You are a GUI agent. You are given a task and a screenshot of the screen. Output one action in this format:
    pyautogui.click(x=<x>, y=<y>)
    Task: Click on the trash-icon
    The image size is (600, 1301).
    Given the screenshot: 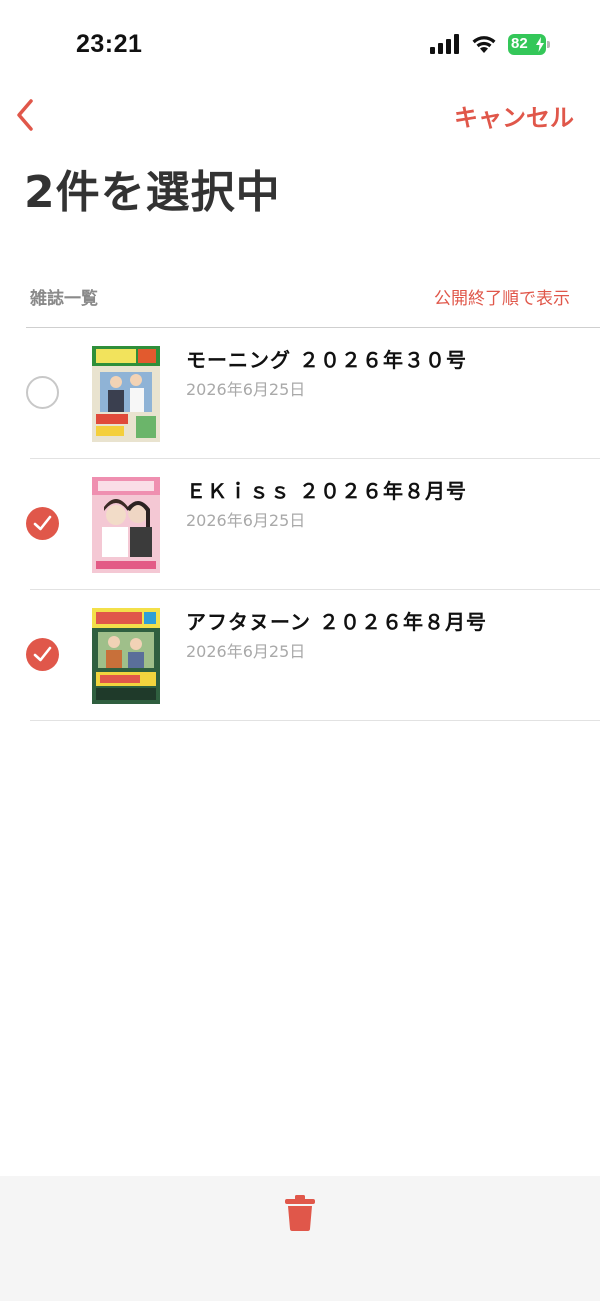 What is the action you would take?
    pyautogui.click(x=300, y=1213)
    